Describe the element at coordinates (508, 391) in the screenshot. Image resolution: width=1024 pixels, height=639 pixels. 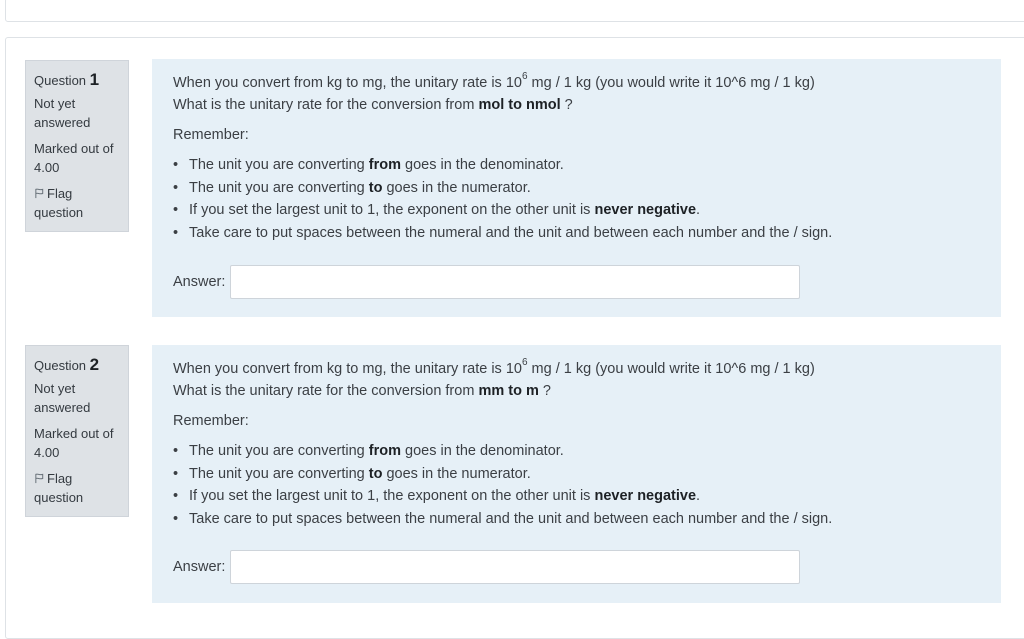
I see `conversion-units: mm to m` at that location.